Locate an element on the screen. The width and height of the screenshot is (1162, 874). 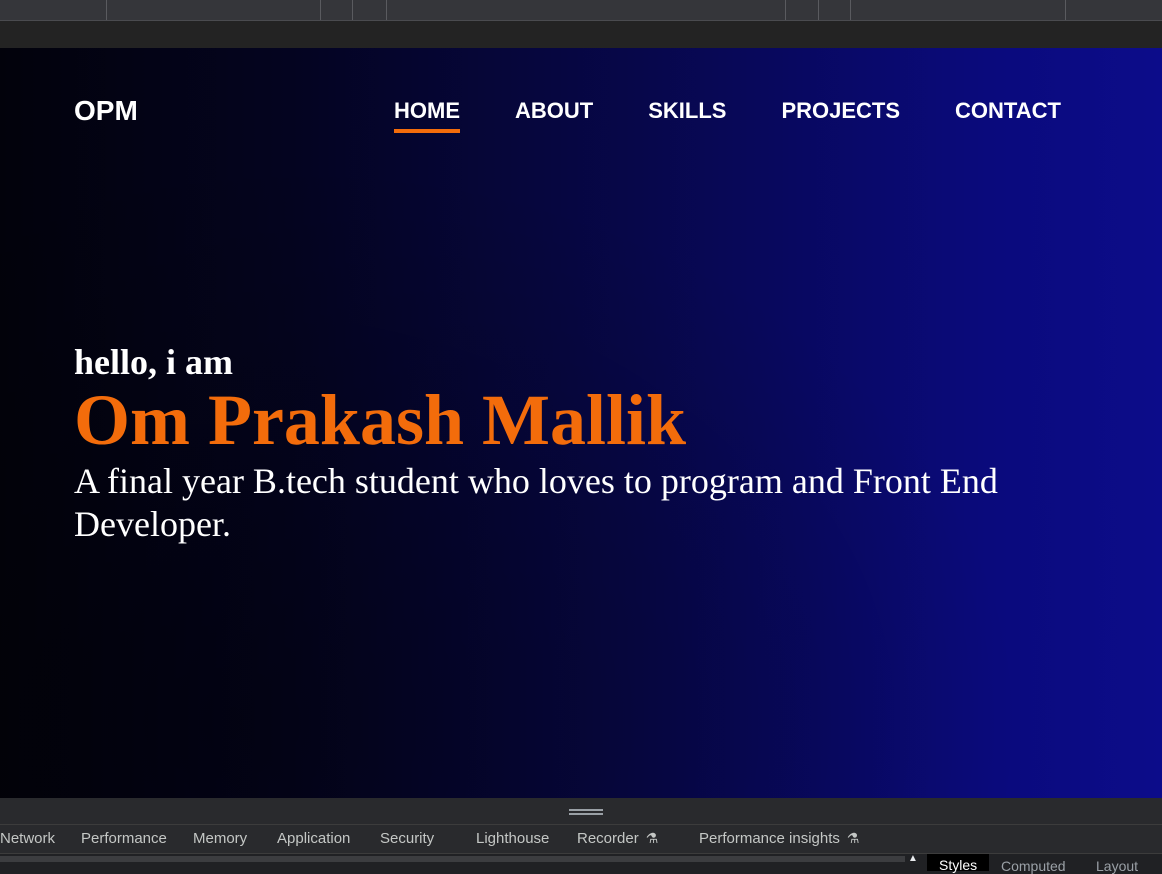
main-nav: HOME ABOUT SKILLS PROJECTS CONTACT is located at coordinates (727, 115).